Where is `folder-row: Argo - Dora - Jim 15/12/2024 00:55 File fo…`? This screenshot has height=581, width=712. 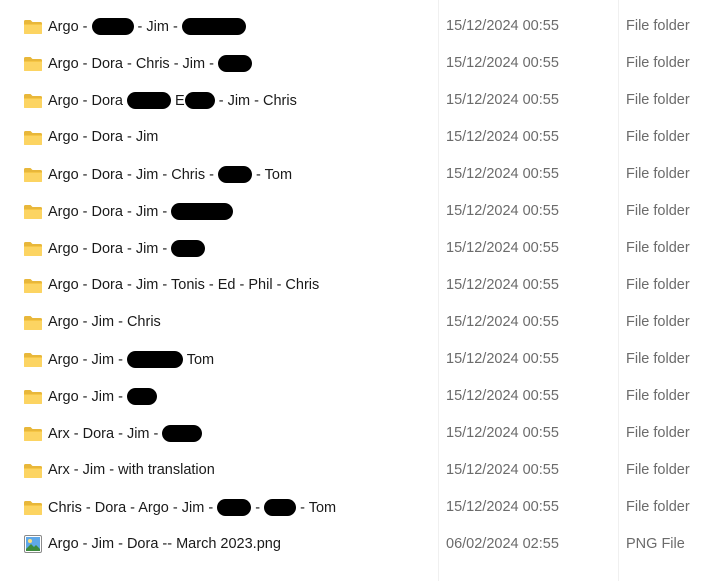
folder-row: Argo - Dora - Jim 15/12/2024 00:55 File fo… is located at coordinates (356, 139).